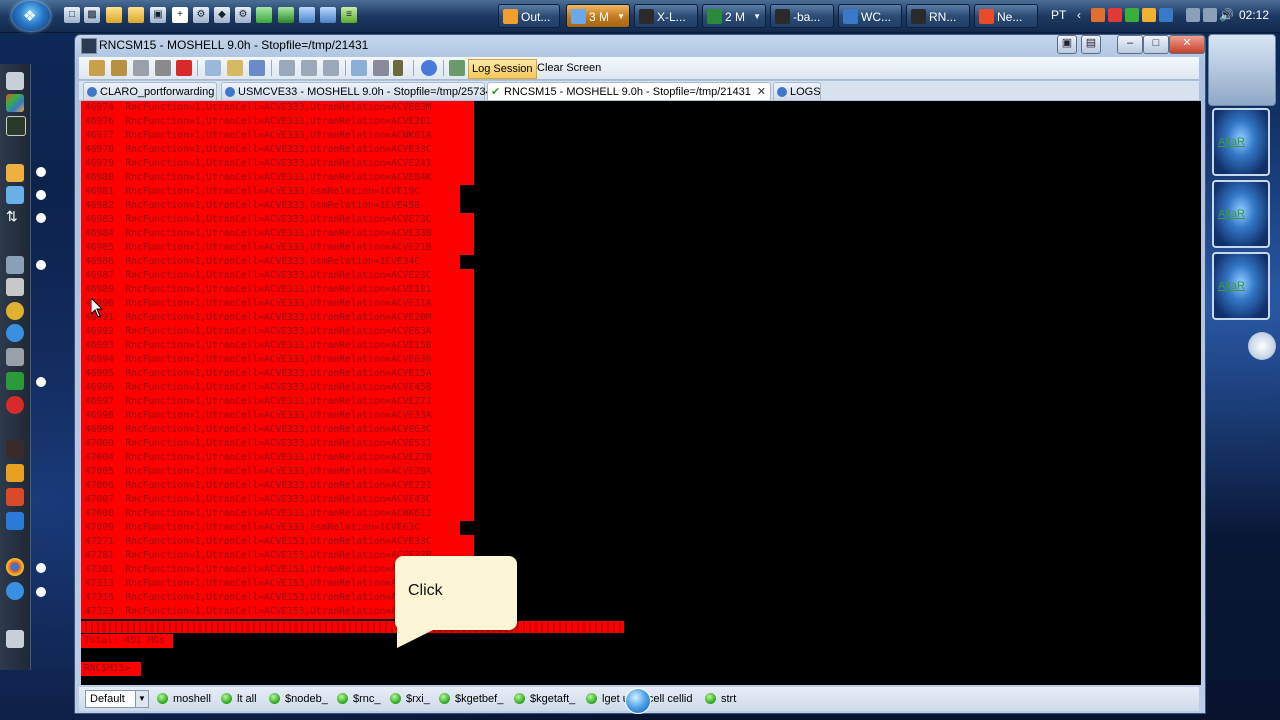 This screenshot has width=1280, height=720. Describe the element at coordinates (141, 68) in the screenshot. I see `copy-session-icon` at that location.